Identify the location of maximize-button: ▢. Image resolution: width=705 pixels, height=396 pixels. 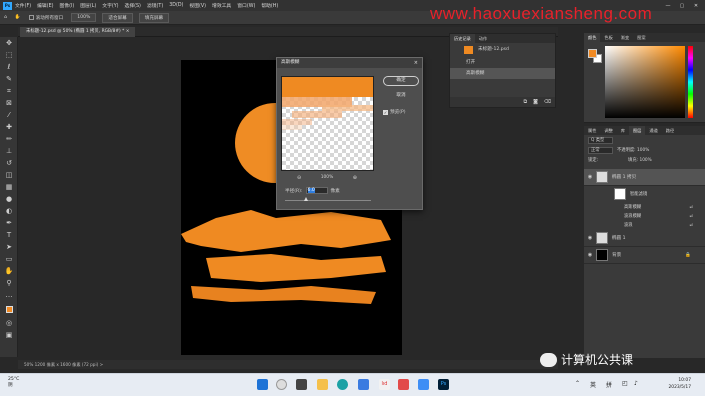
(682, 6).